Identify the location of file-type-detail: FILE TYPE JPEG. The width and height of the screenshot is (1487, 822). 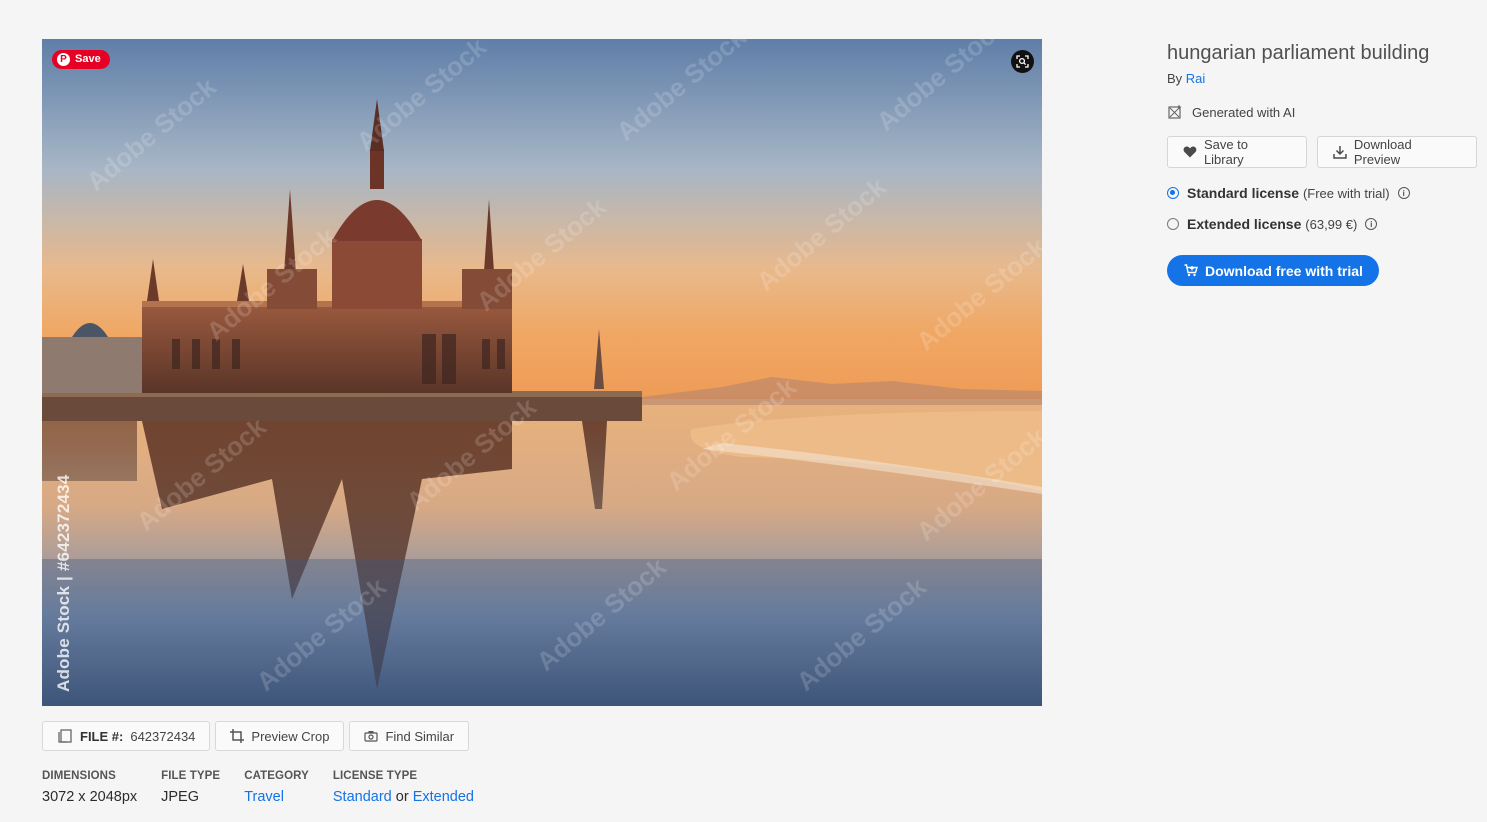
(190, 787).